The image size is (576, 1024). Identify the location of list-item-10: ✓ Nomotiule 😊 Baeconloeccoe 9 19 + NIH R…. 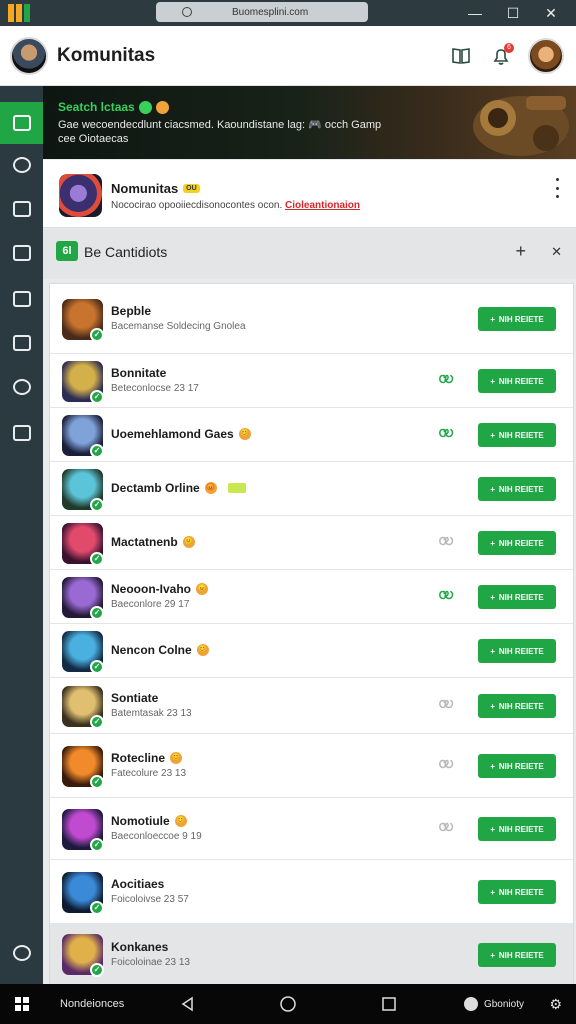
(311, 829).